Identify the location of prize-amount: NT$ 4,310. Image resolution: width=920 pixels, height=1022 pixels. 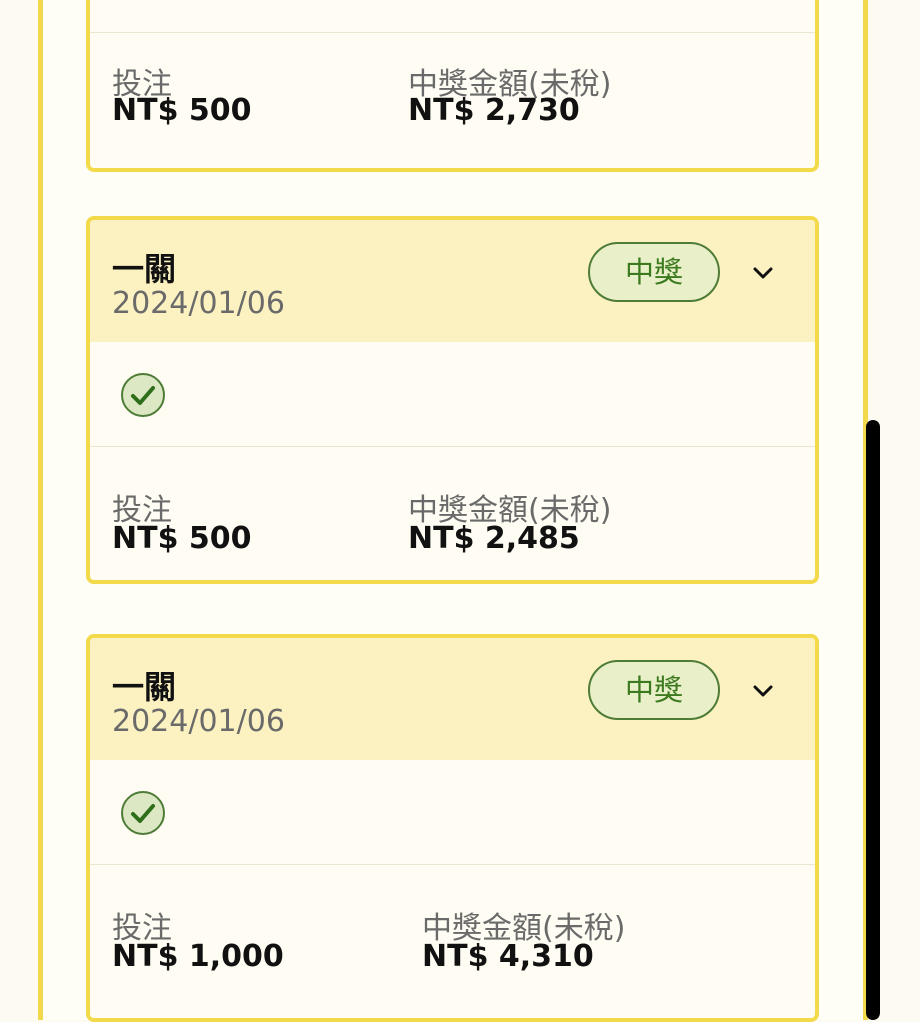
(508, 956).